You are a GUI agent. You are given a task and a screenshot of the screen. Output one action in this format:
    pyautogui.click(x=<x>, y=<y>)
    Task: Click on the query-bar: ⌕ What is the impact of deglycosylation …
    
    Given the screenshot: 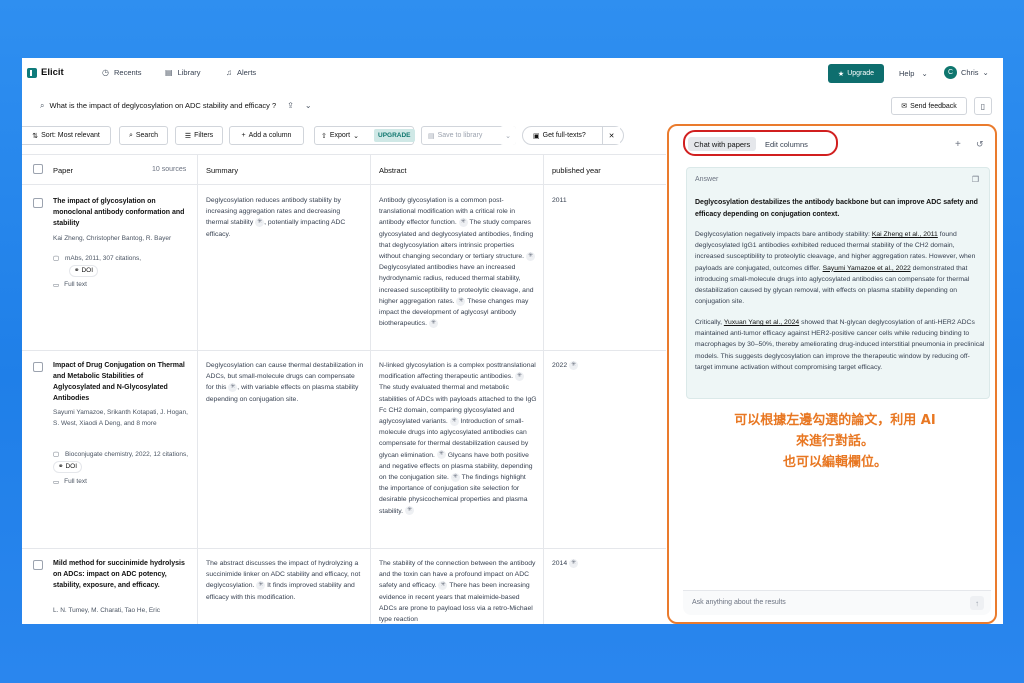 What is the action you would take?
    pyautogui.click(x=176, y=105)
    